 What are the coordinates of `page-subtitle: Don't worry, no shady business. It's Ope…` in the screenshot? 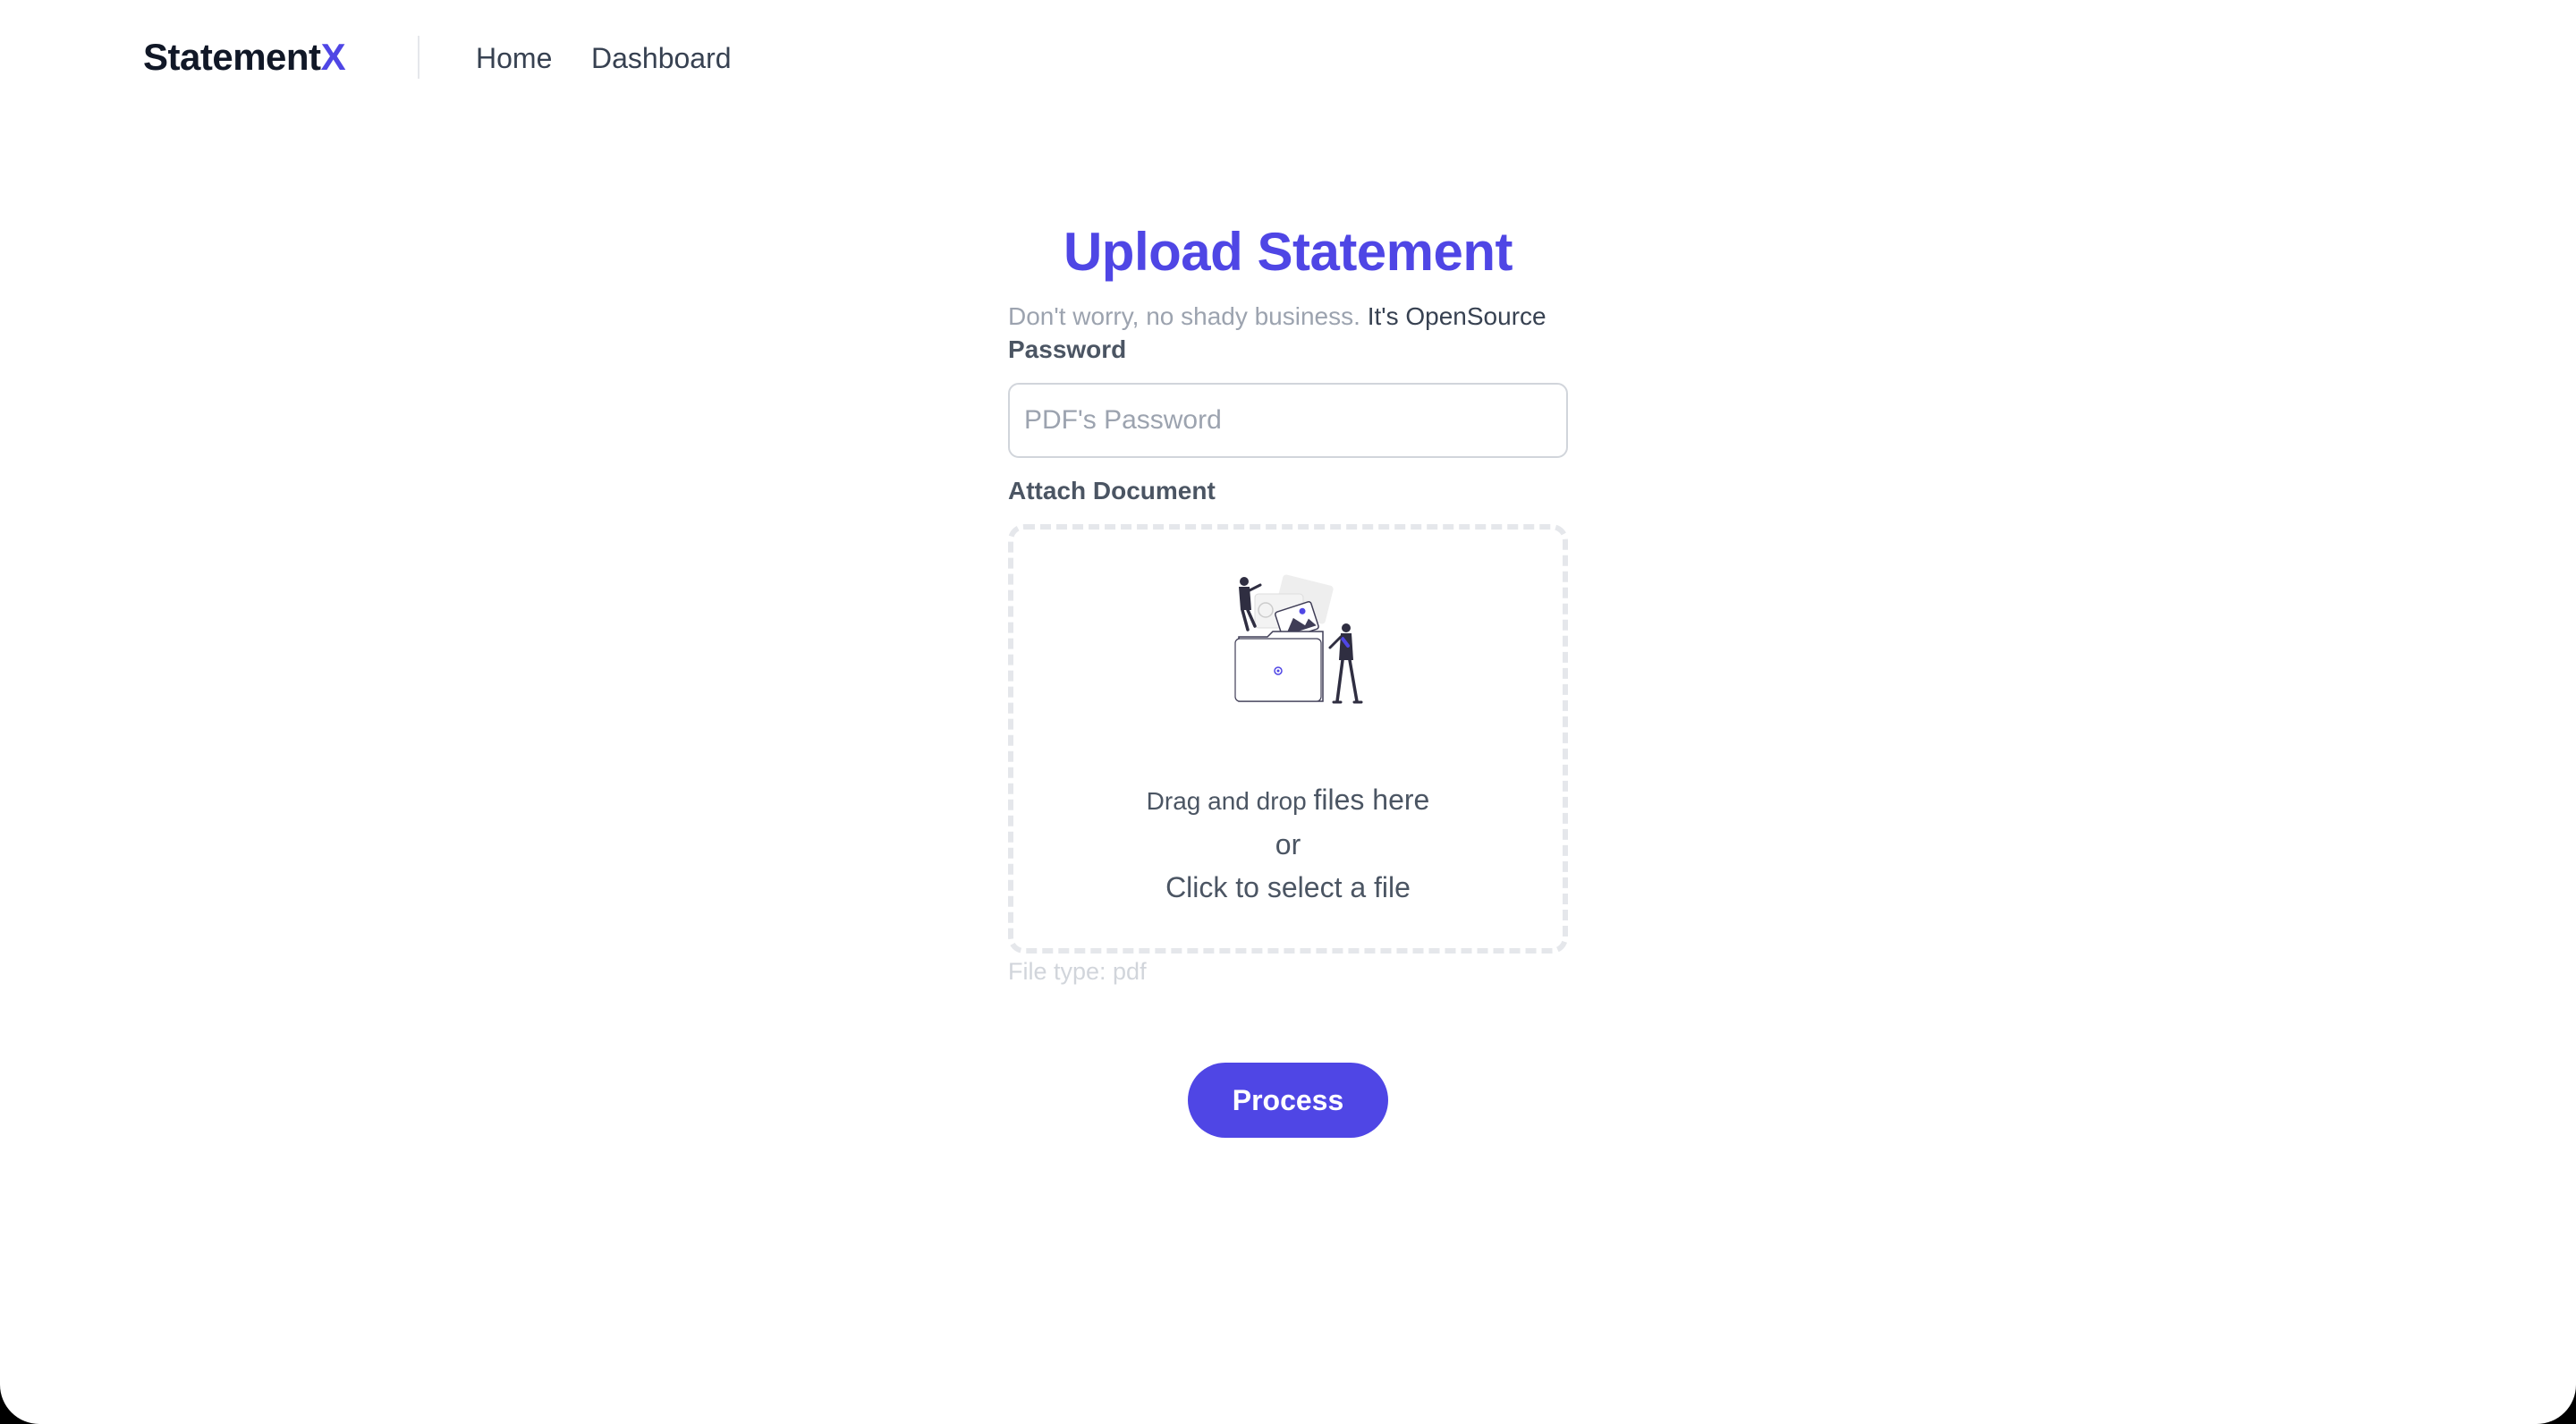 It's located at (1288, 317).